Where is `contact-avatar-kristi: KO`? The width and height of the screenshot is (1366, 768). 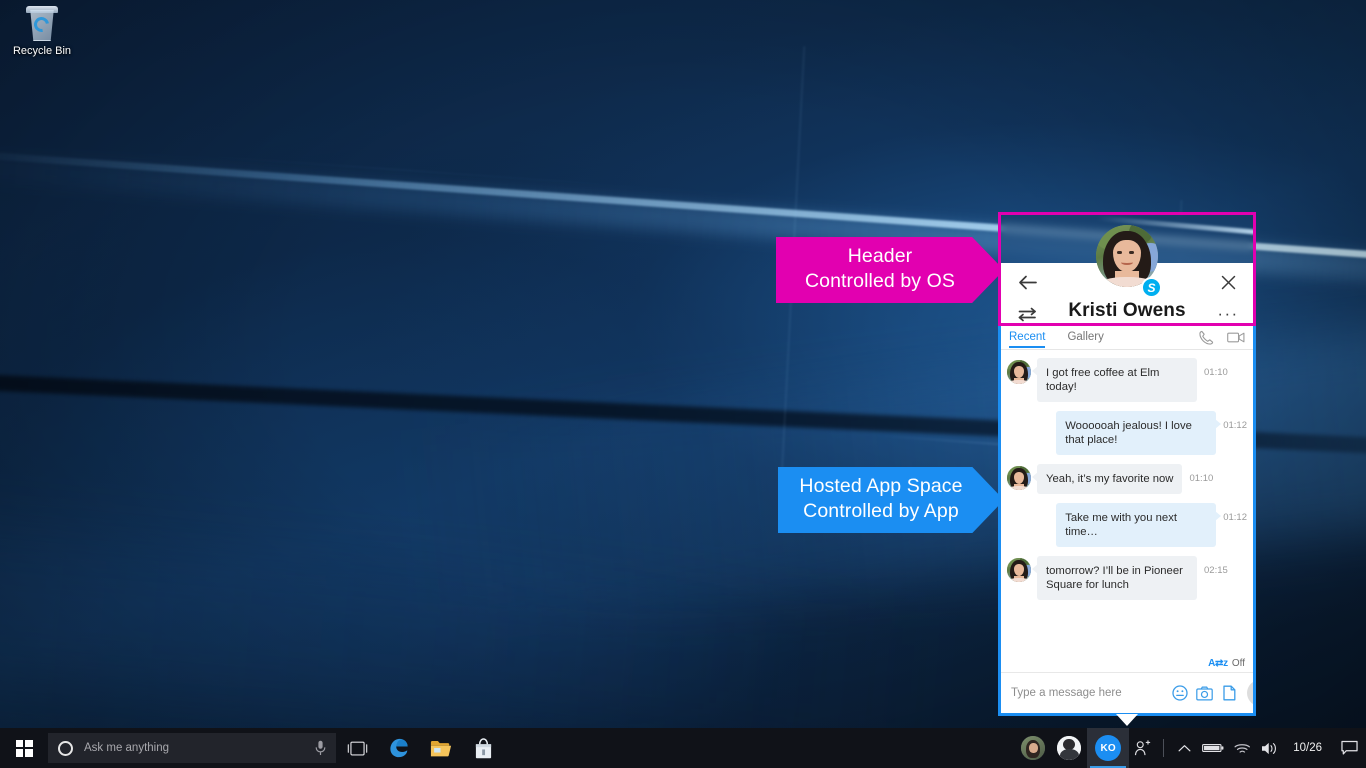
contact-avatar-kristi: KO is located at coordinates (1108, 748).